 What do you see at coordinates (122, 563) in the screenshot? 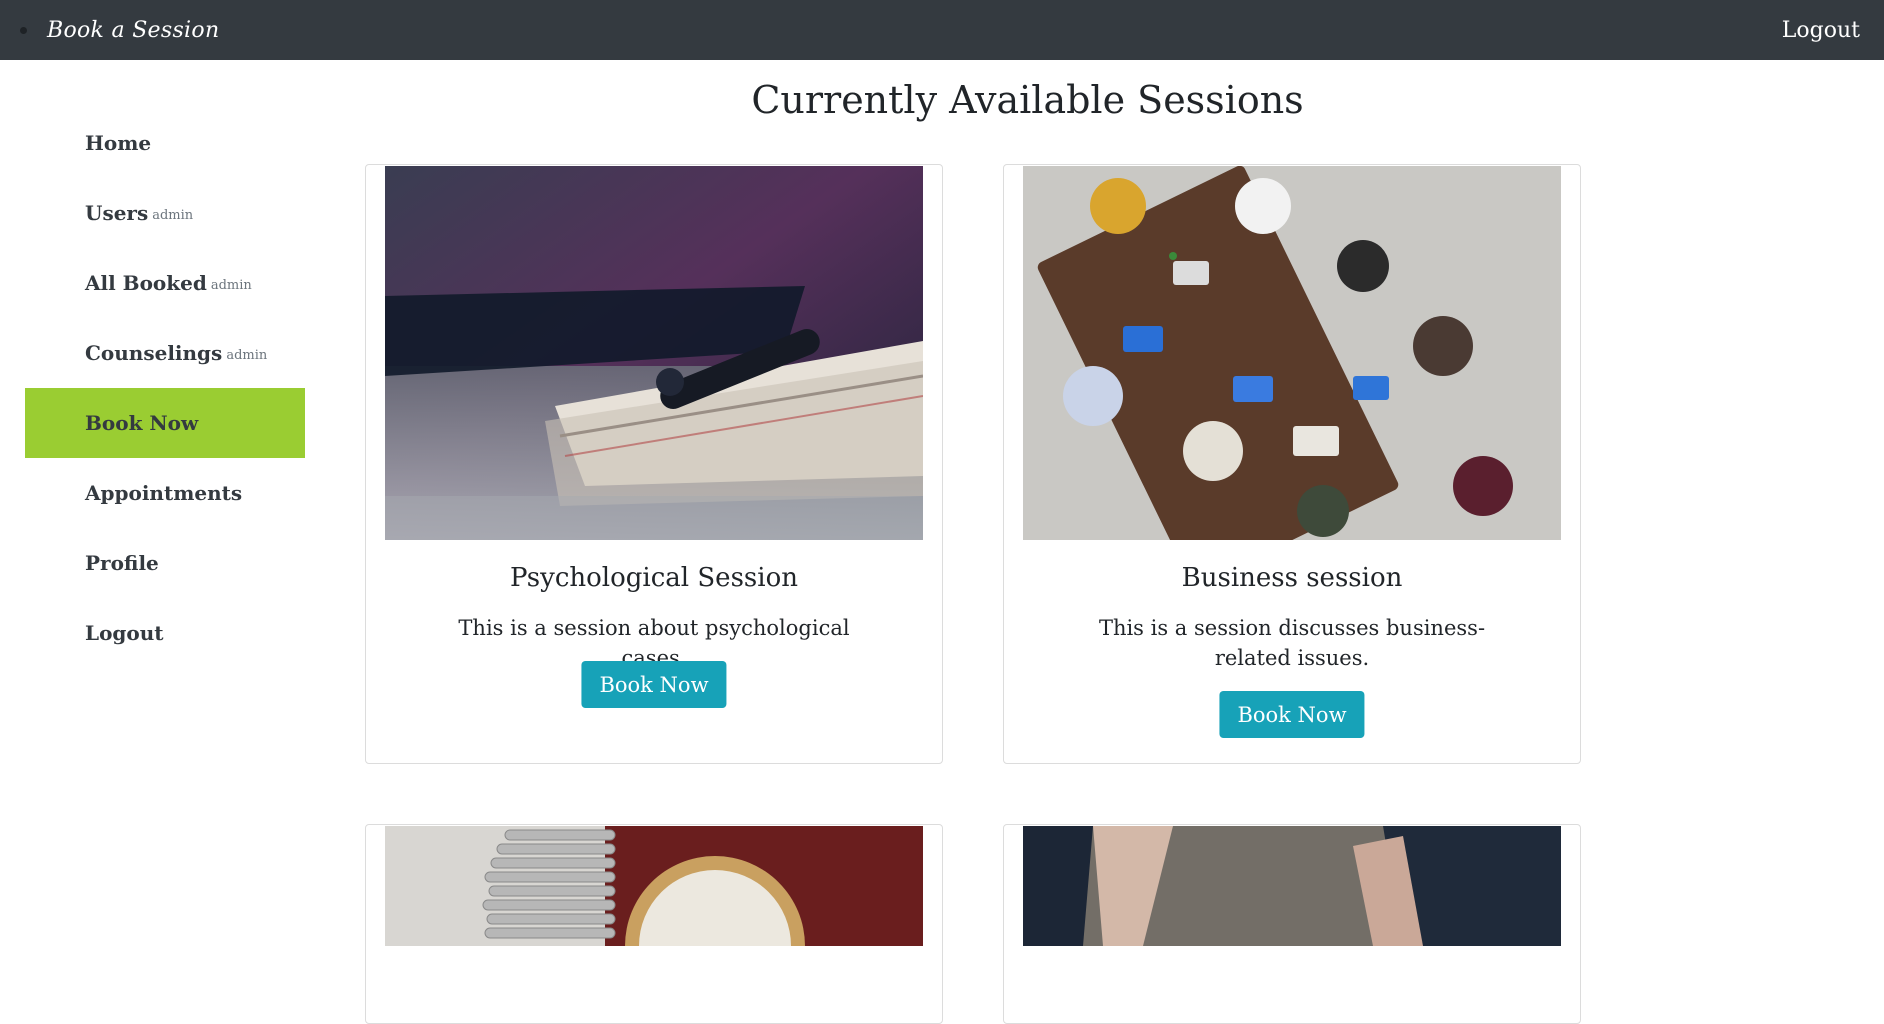
I see `sidebar-item-label: Profile` at bounding box center [122, 563].